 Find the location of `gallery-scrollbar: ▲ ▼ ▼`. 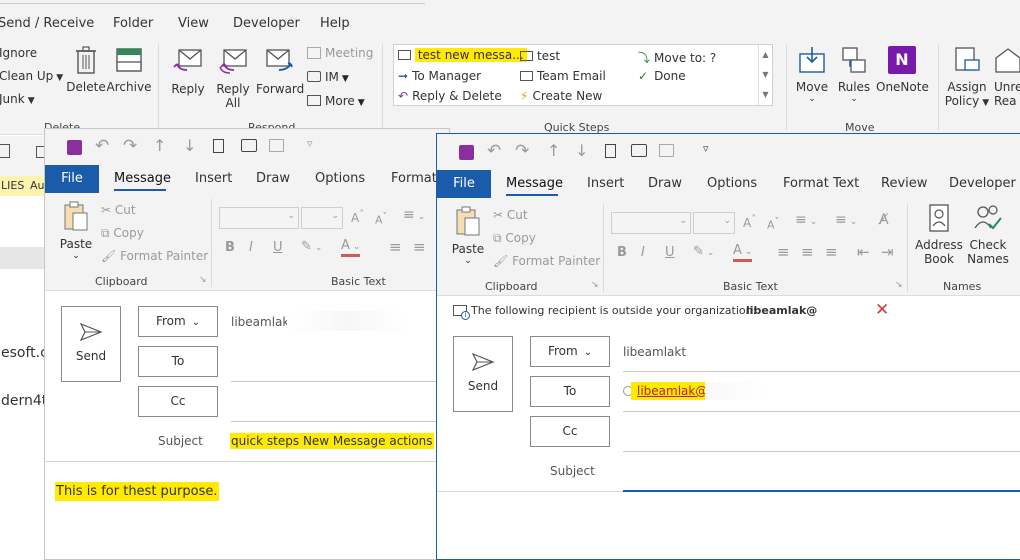

gallery-scrollbar: ▲ ▼ ▼ is located at coordinates (765, 75).